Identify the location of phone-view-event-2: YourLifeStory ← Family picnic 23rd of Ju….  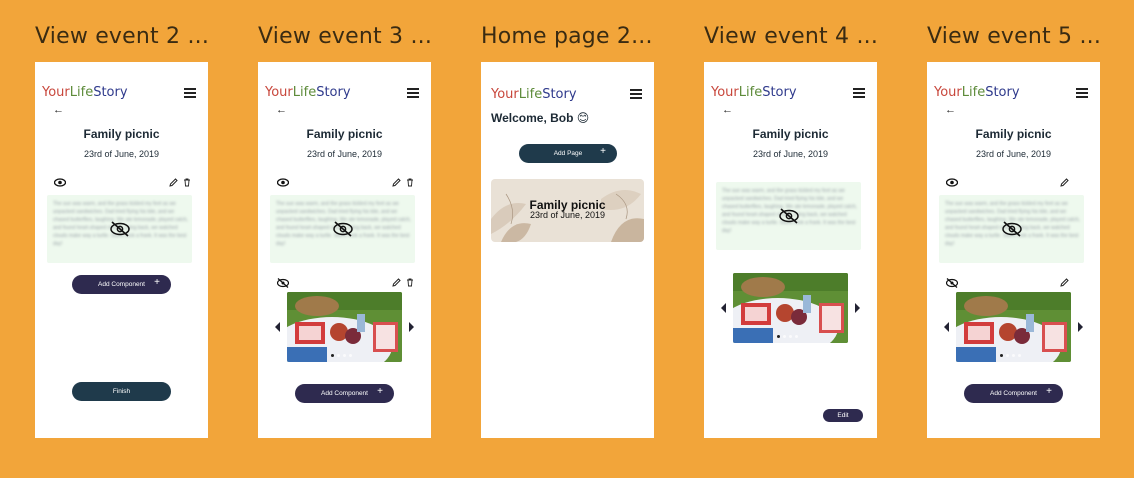
(121, 250).